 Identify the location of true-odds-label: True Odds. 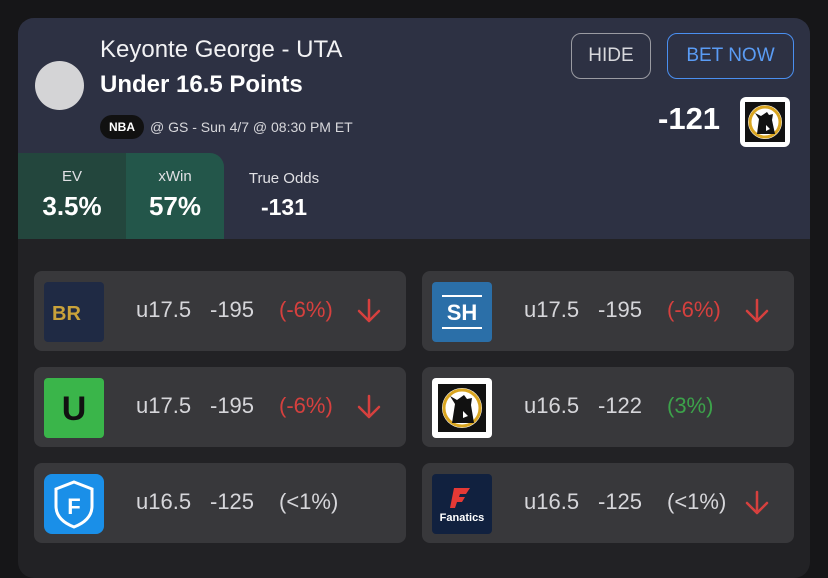
(284, 178).